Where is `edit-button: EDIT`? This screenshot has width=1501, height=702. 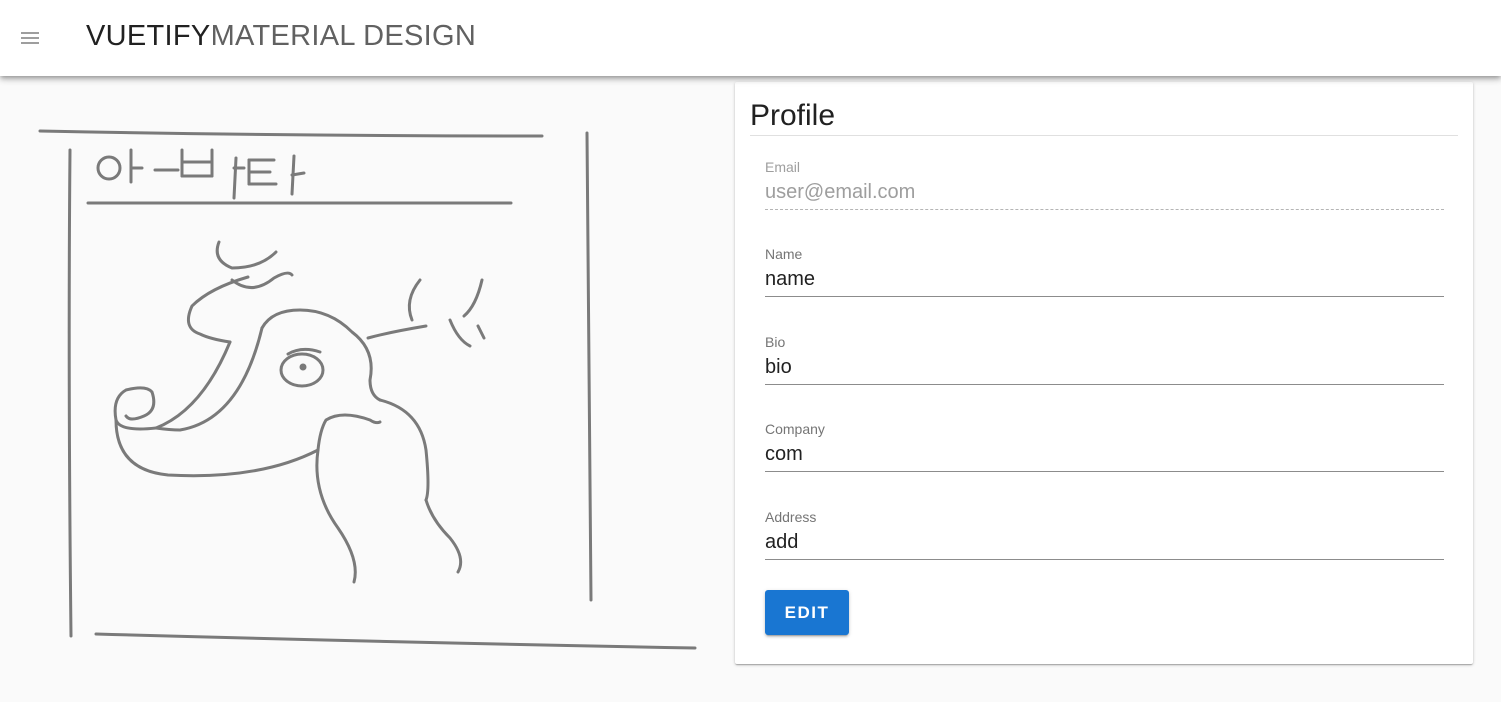
edit-button: EDIT is located at coordinates (807, 612).